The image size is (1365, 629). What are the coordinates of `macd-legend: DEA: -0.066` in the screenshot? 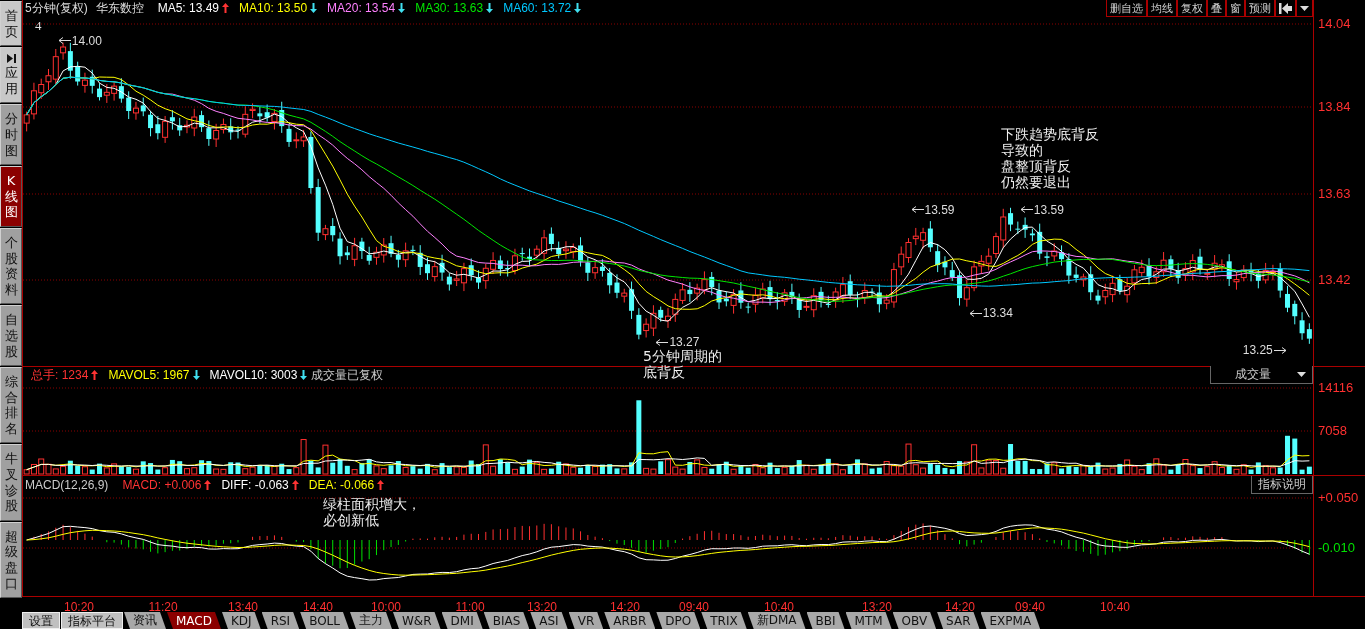 It's located at (341, 485).